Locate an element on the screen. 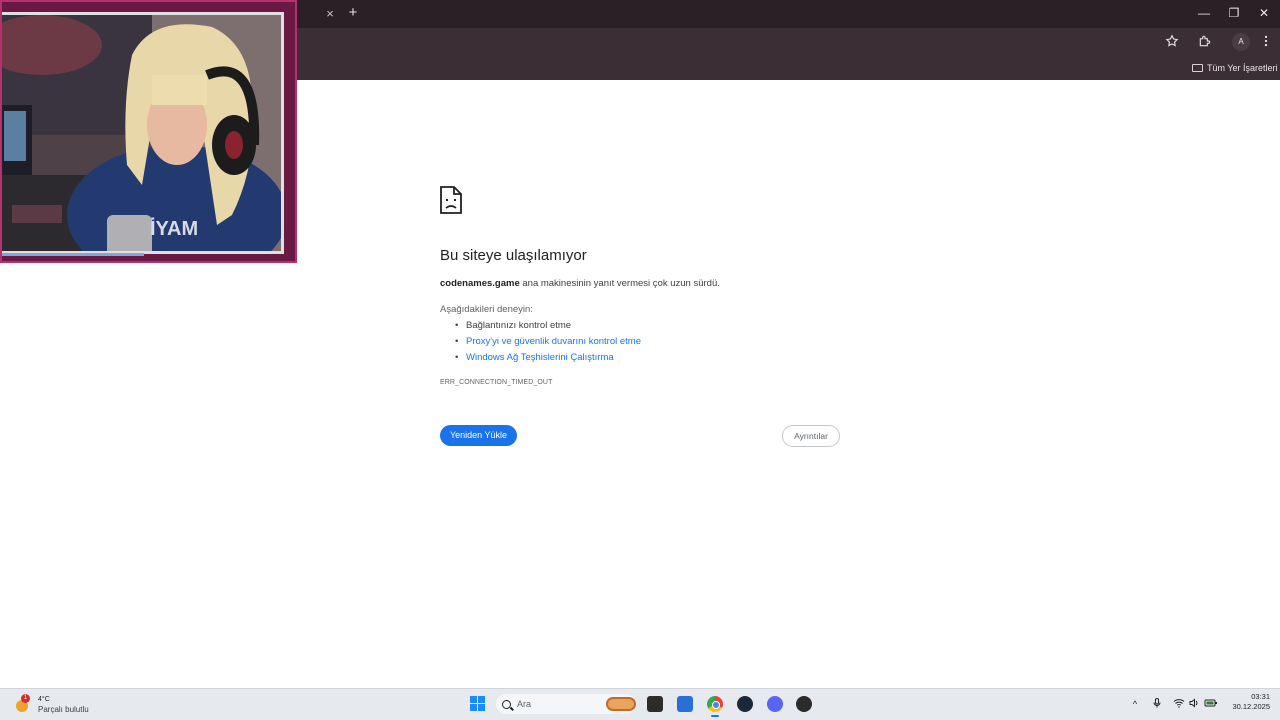  file-explorer-icon is located at coordinates (655, 704).